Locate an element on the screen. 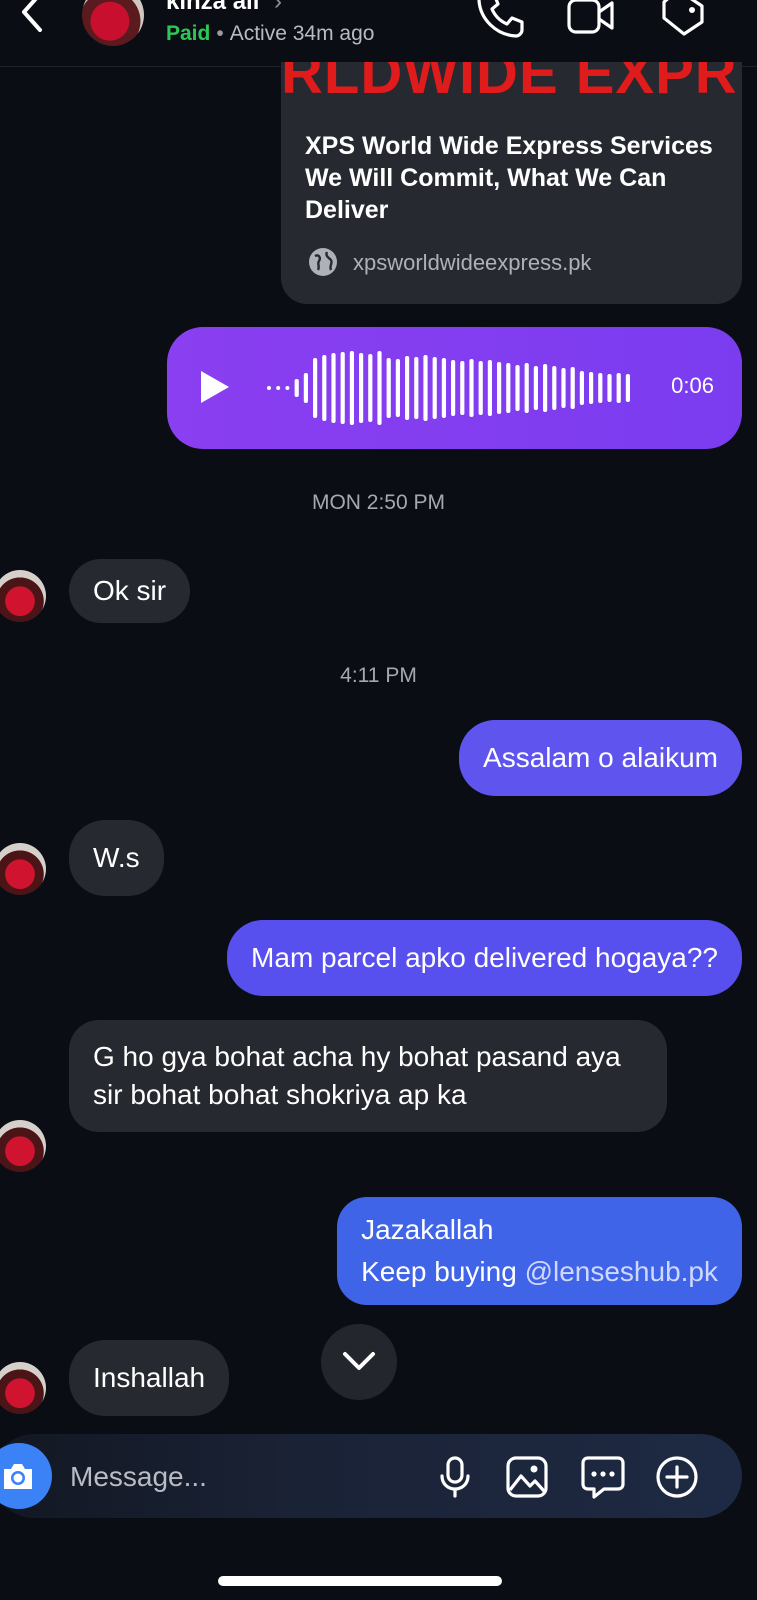  chevron-down-icon is located at coordinates (359, 1361).